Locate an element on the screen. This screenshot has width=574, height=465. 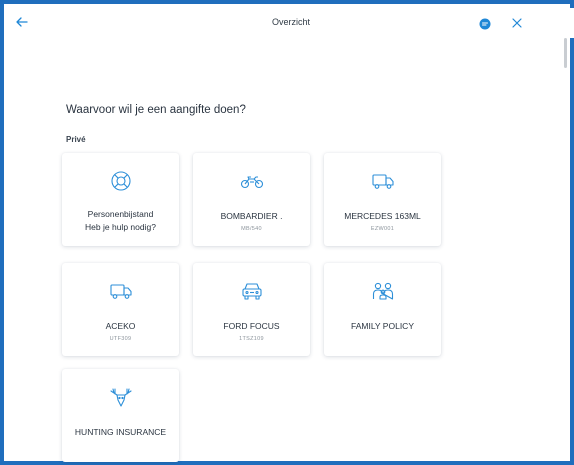
family-icon is located at coordinates (382, 291).